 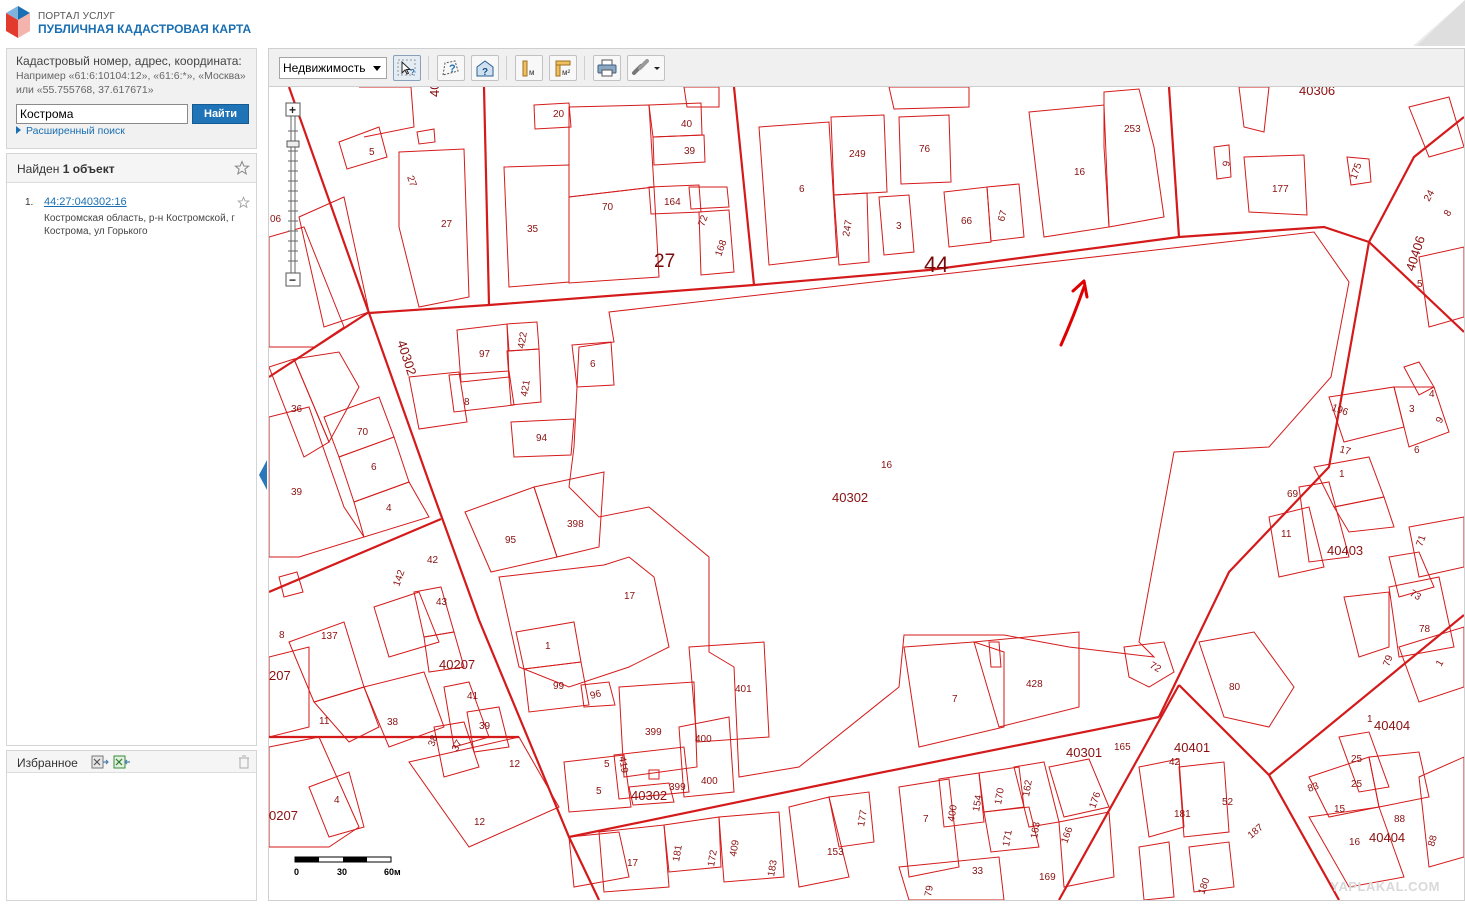 What do you see at coordinates (1340, 410) in the screenshot?
I see `svg-text: 196` at bounding box center [1340, 410].